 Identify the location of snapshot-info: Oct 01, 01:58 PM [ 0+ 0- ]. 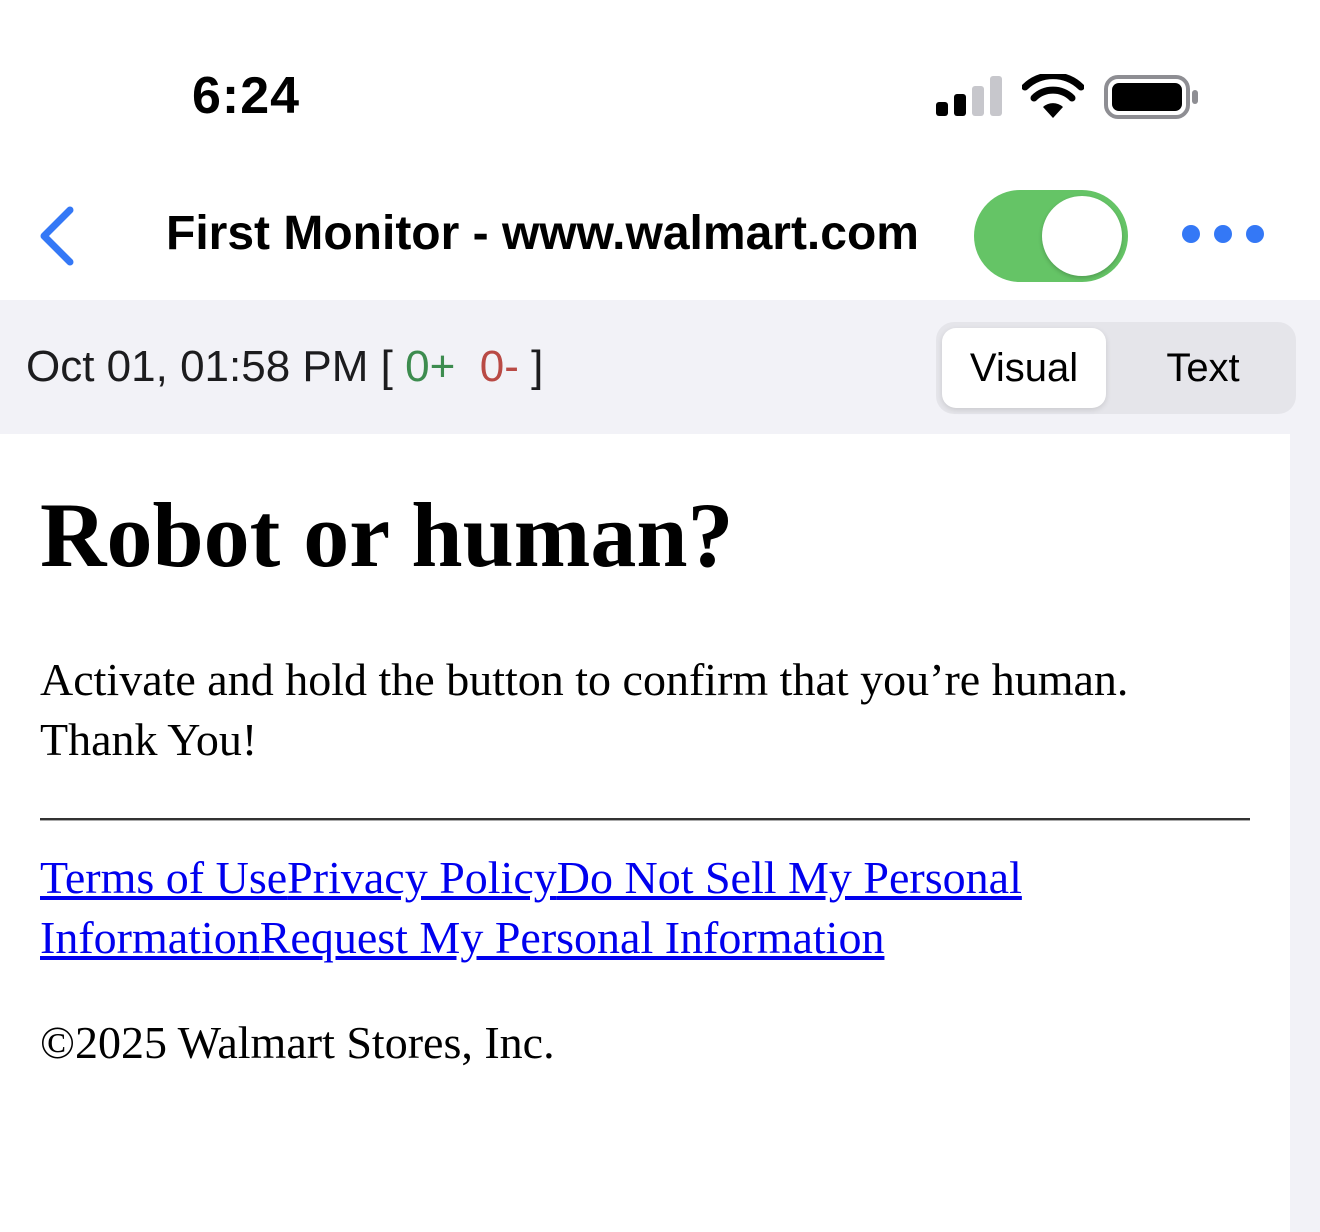
(284, 367).